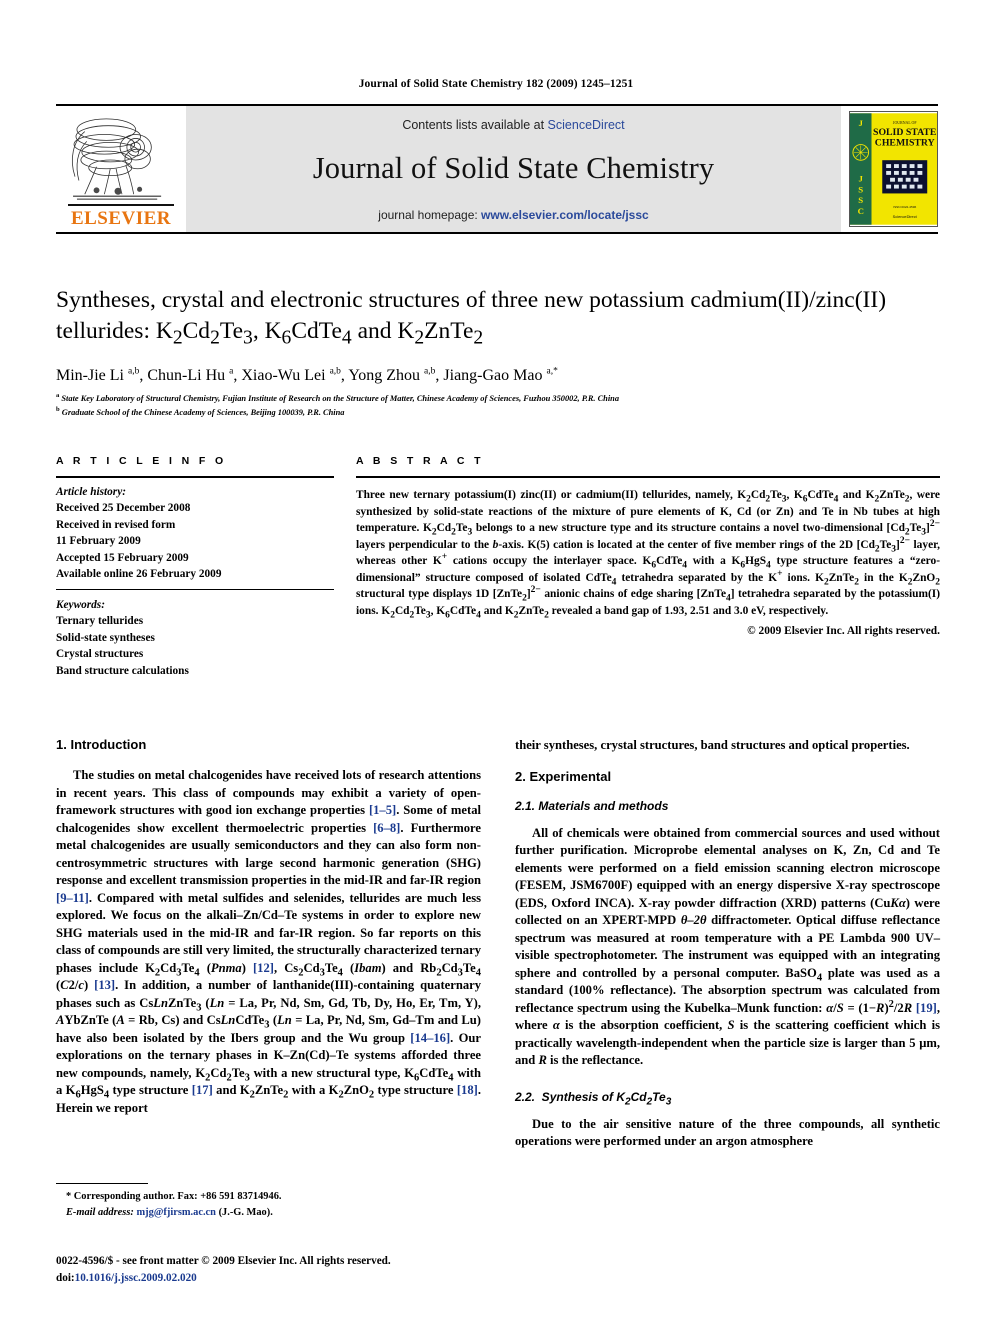  I want to click on keyword-item: Ternary tellurides, so click(100, 621).